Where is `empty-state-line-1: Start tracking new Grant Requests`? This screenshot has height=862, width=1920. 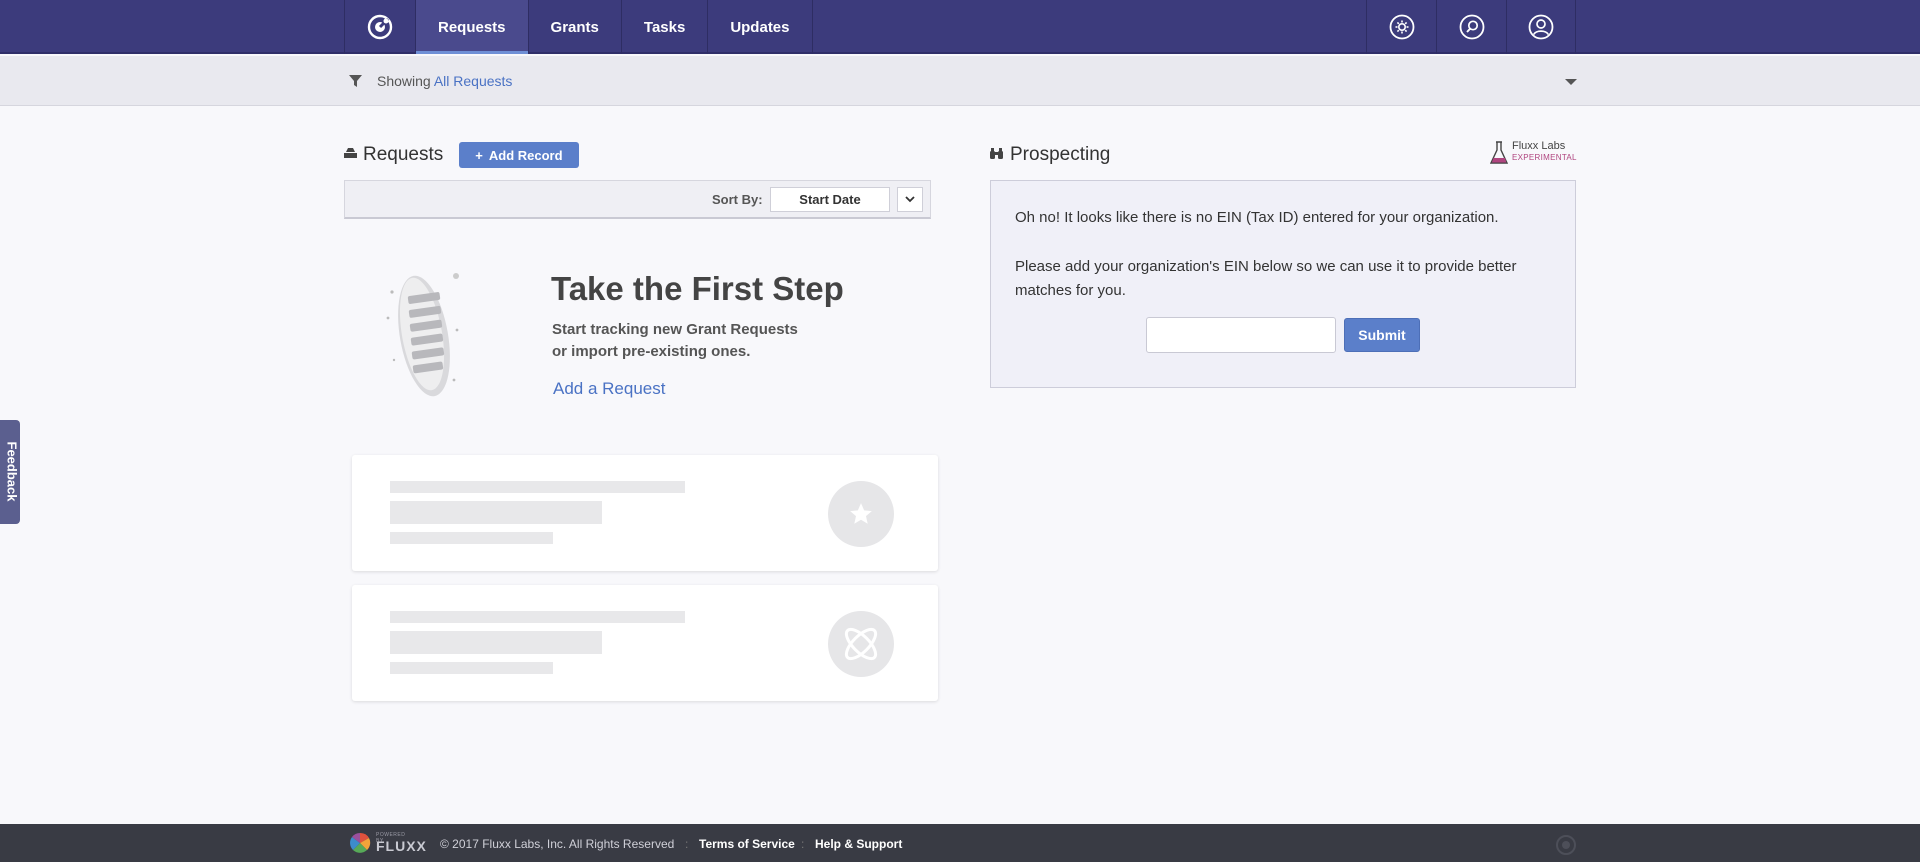 empty-state-line-1: Start tracking new Grant Requests is located at coordinates (675, 329).